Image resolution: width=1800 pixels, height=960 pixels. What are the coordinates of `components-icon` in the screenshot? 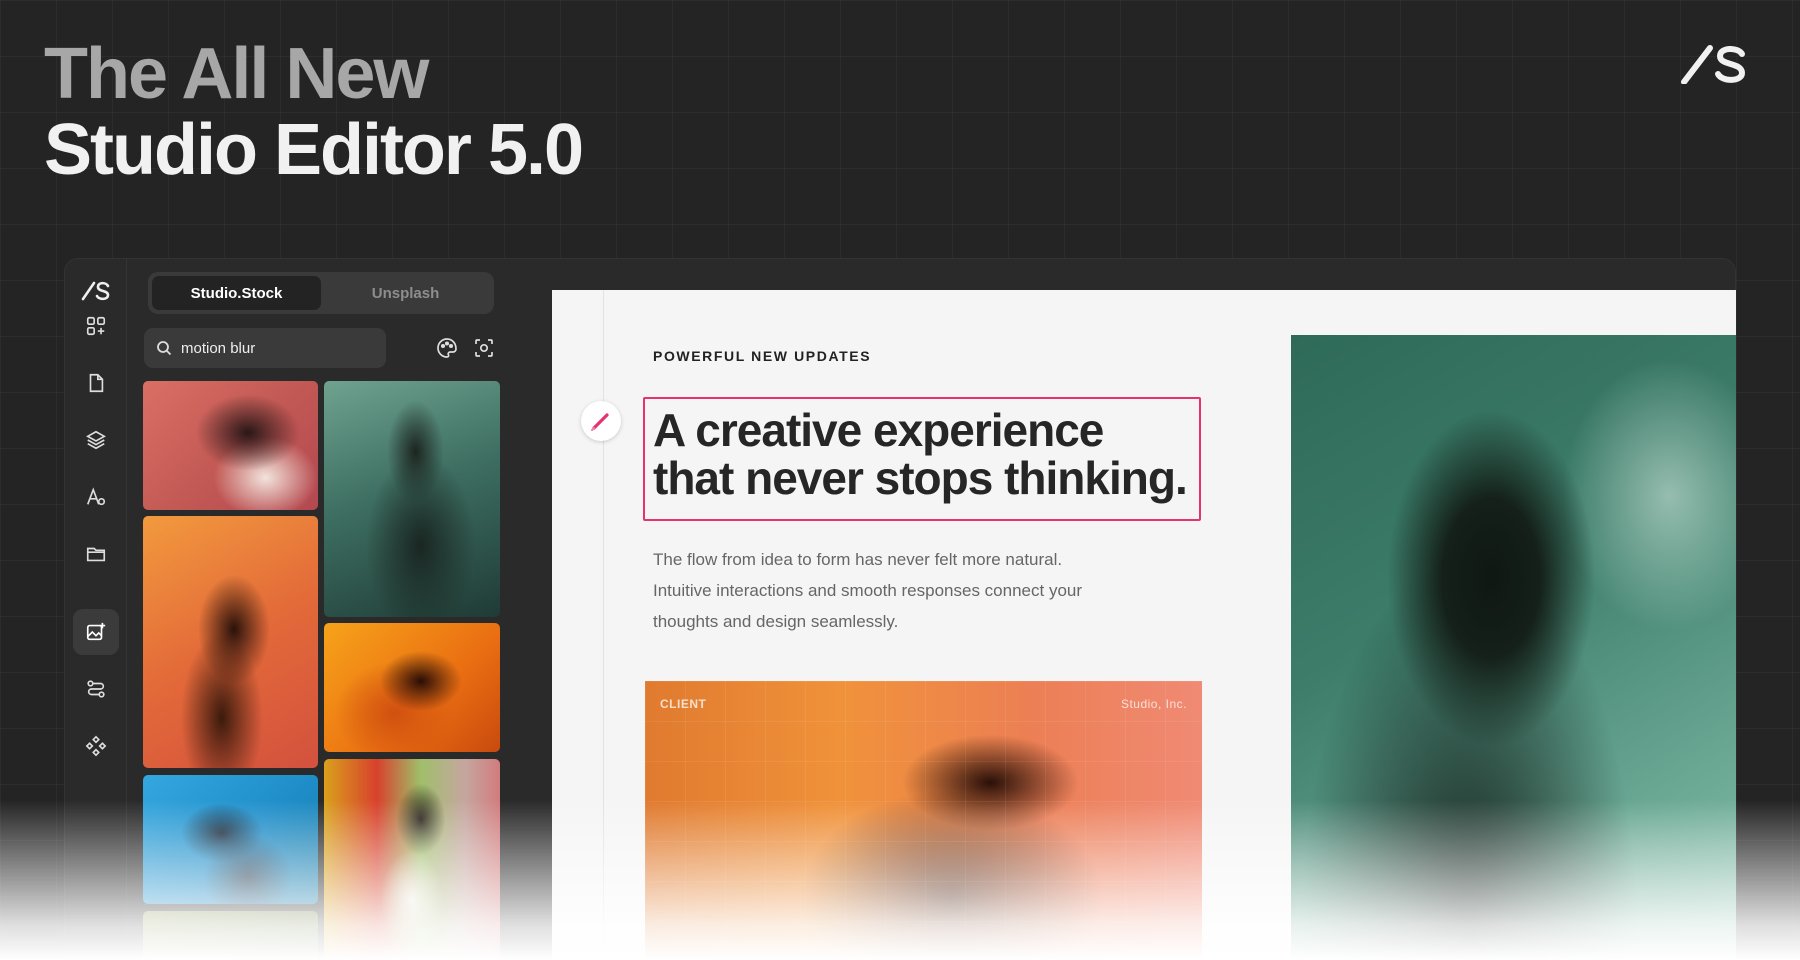 It's located at (96, 746).